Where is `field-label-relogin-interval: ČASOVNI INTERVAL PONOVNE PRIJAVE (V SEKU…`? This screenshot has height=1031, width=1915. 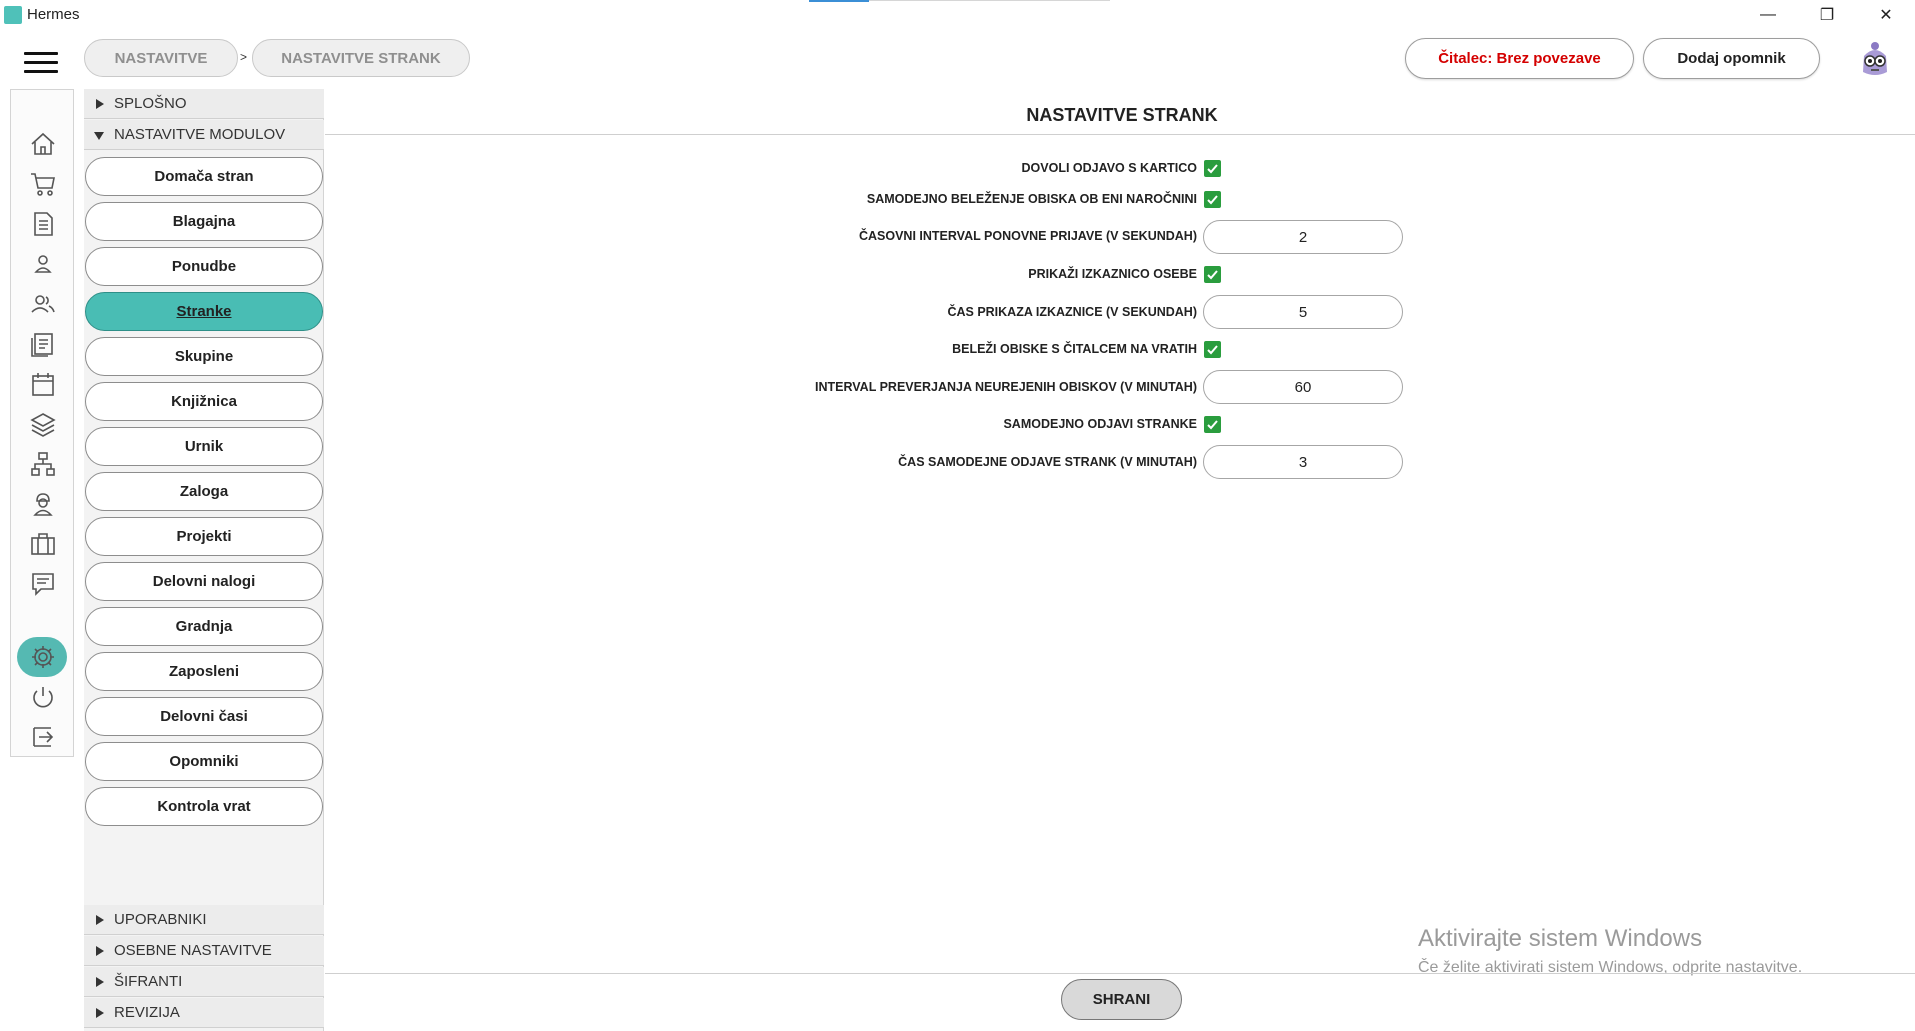
field-label-relogin-interval: ČASOVNI INTERVAL PONOVNE PRIJAVE (V SEKU… is located at coordinates (1027, 236).